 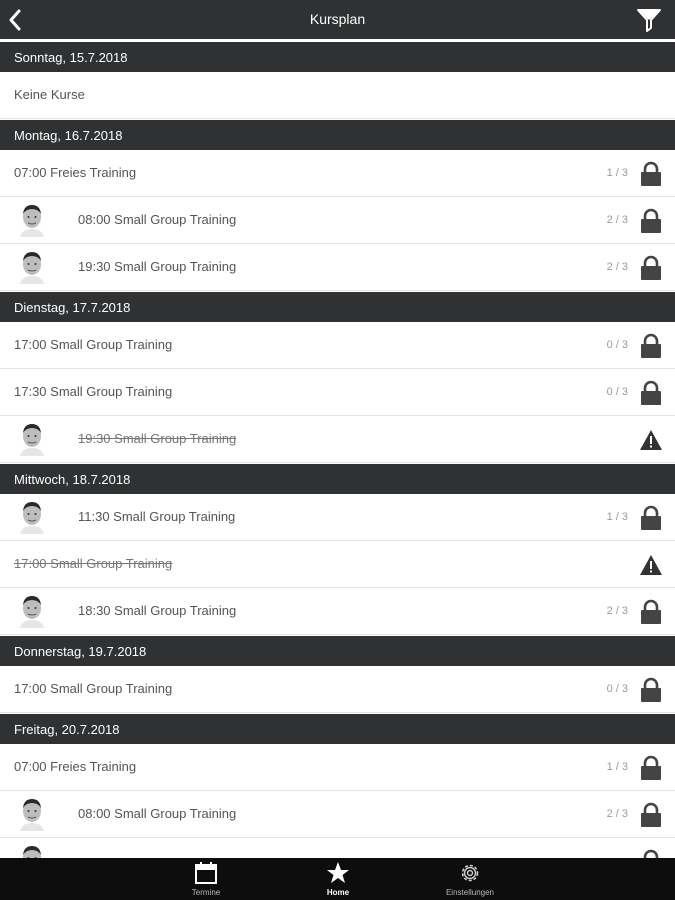 I want to click on tab-label: Einstellungen, so click(x=470, y=892).